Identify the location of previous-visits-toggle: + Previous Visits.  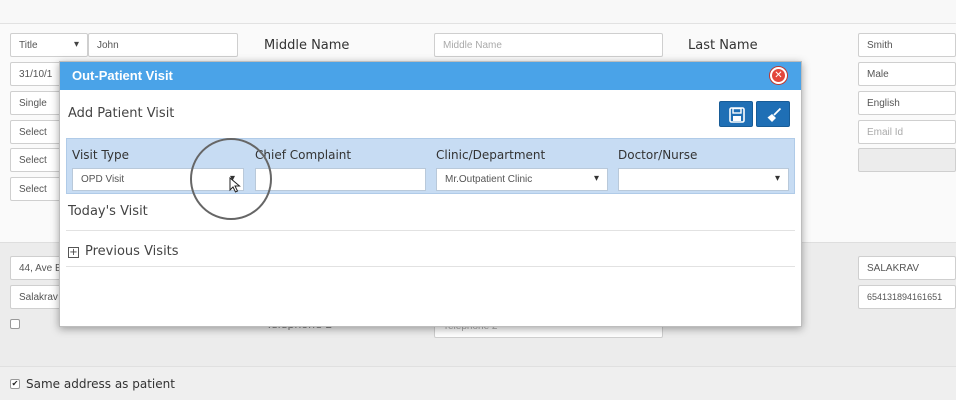
(123, 251).